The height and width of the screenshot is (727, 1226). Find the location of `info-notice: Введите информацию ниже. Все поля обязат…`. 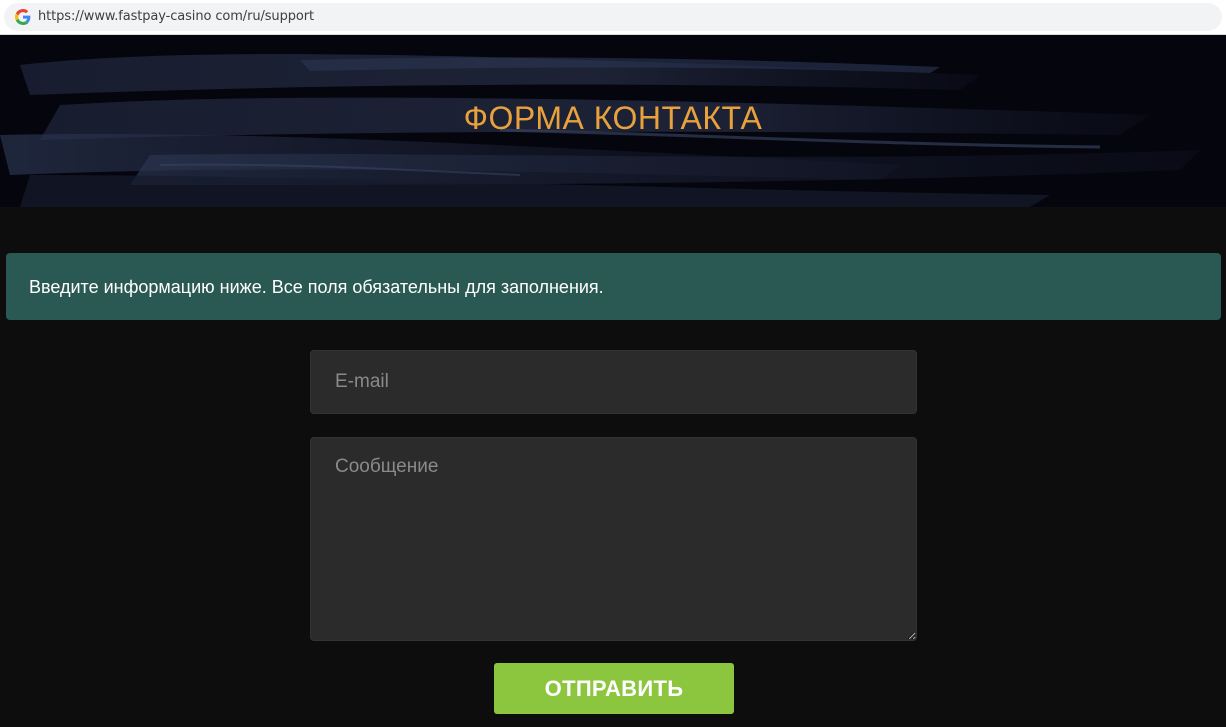

info-notice: Введите информацию ниже. Все поля обязат… is located at coordinates (613, 286).